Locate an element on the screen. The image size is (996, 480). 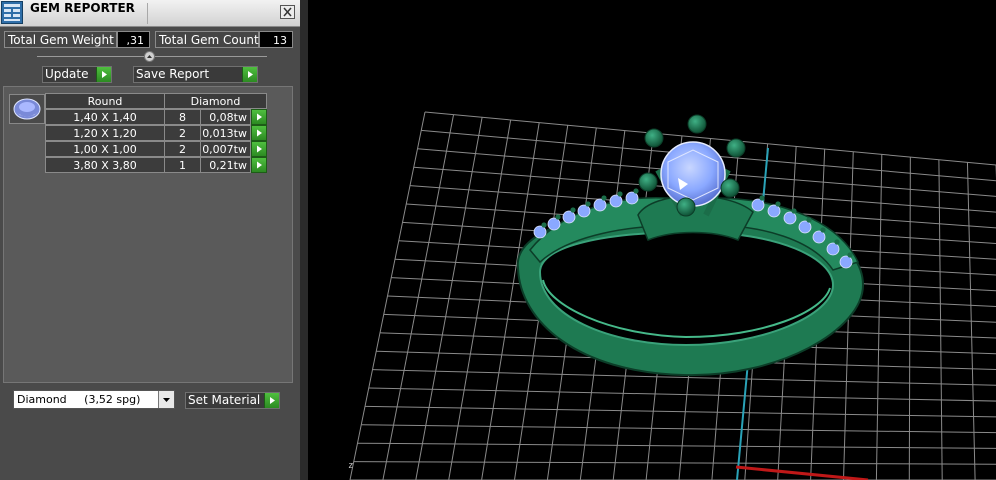
center-stone is located at coordinates (693, 174).